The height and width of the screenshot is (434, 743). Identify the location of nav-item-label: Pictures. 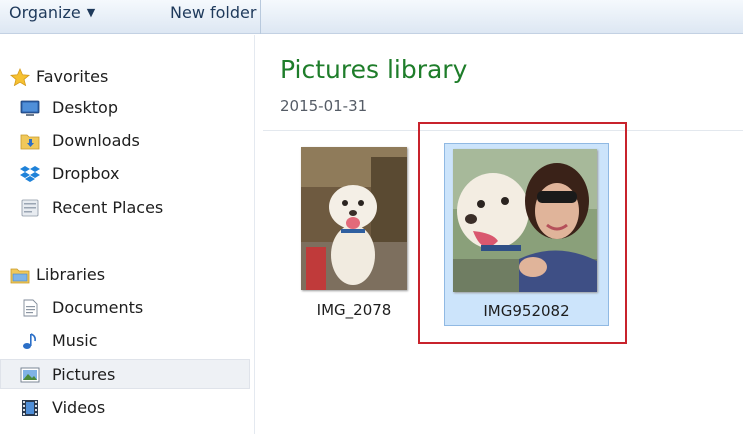
(84, 374).